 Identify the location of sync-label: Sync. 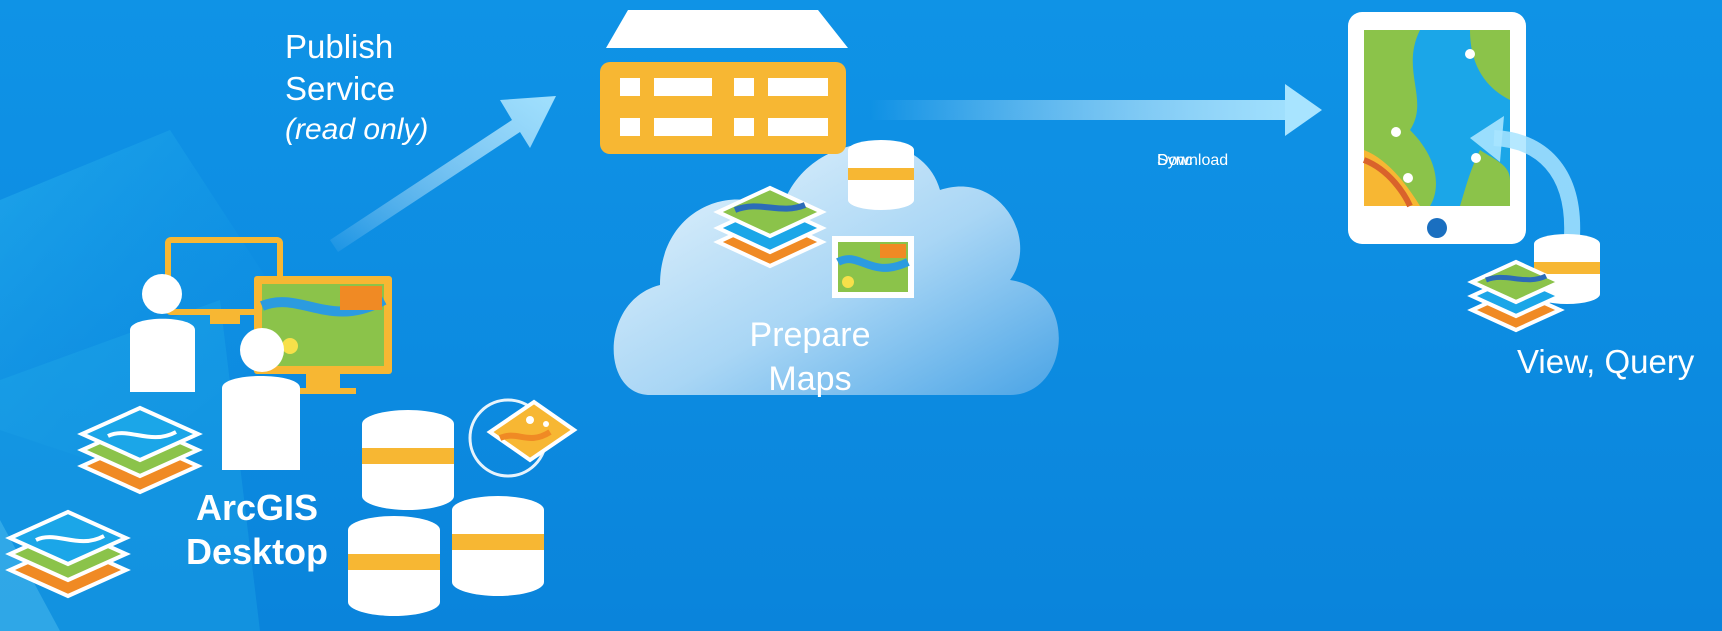
(1175, 160).